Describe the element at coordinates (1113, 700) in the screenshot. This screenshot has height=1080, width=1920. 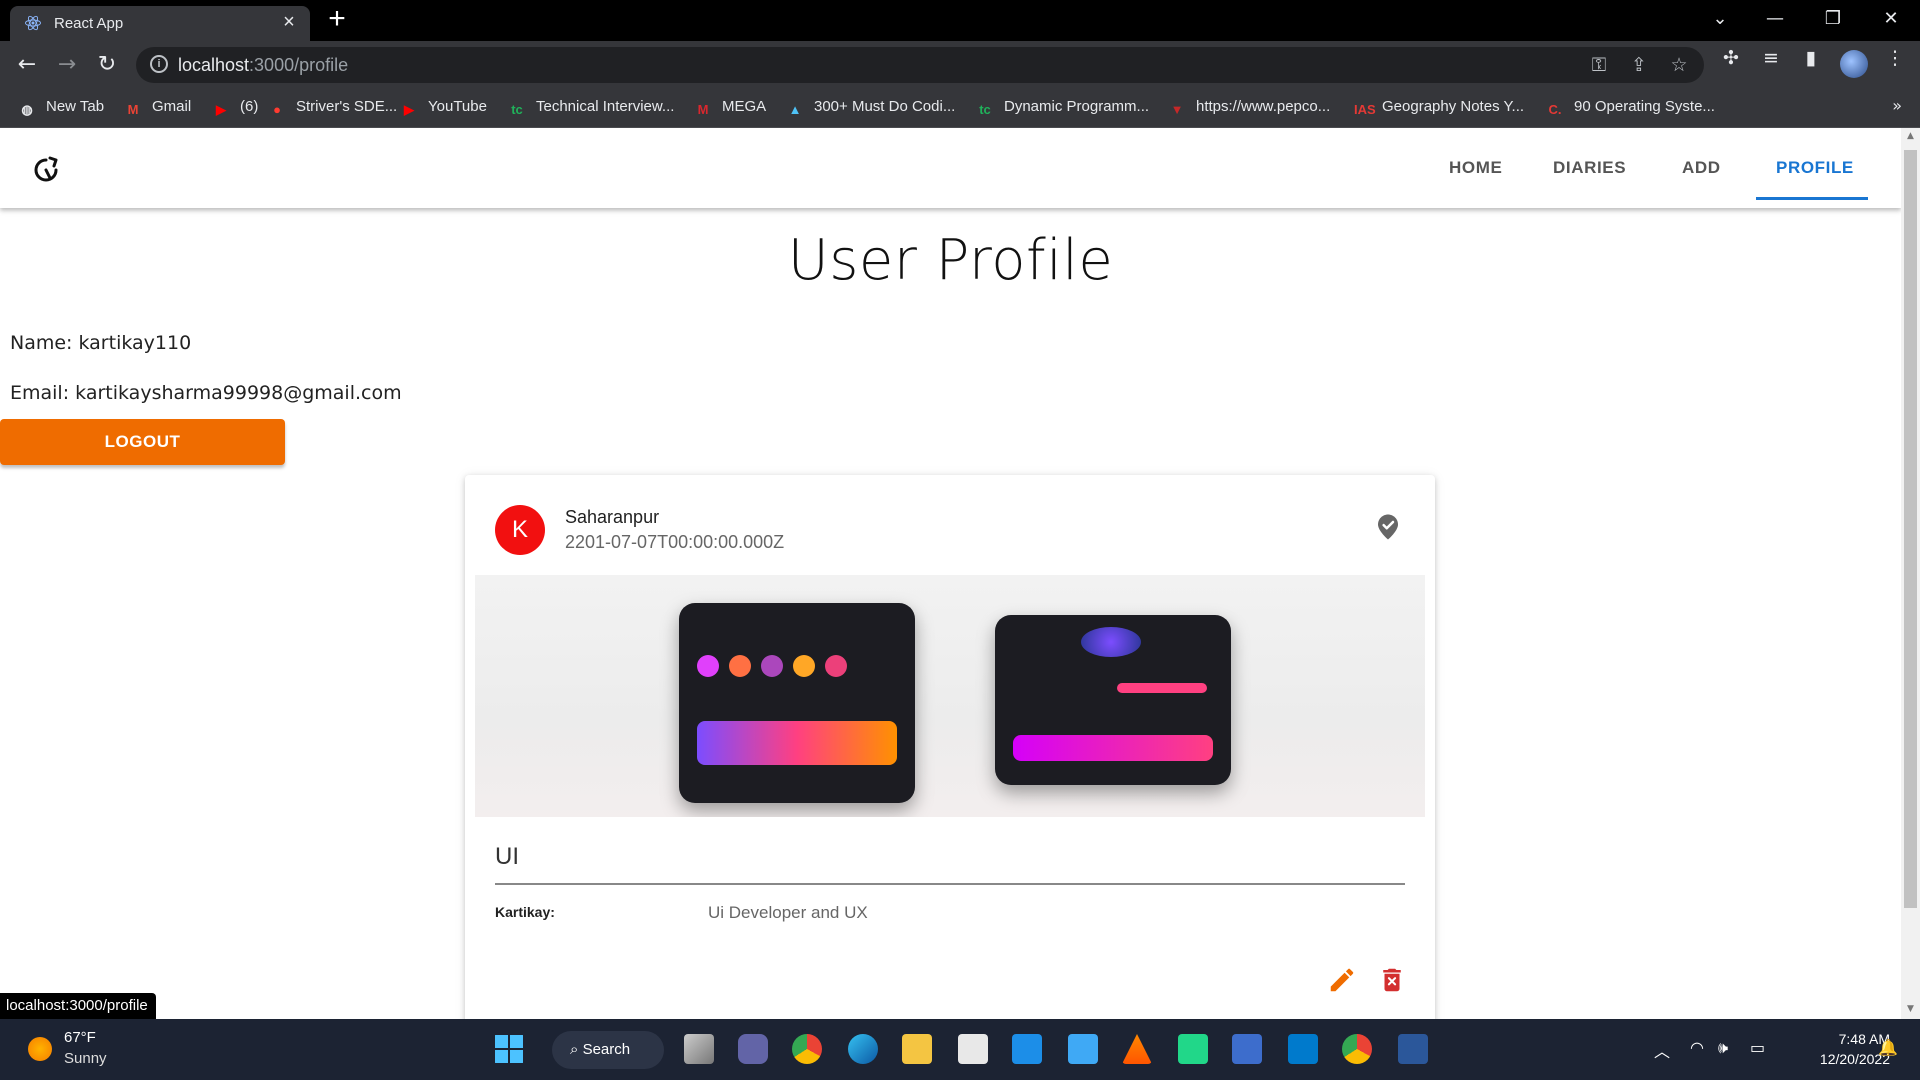
I see `phone-mockup-right` at that location.